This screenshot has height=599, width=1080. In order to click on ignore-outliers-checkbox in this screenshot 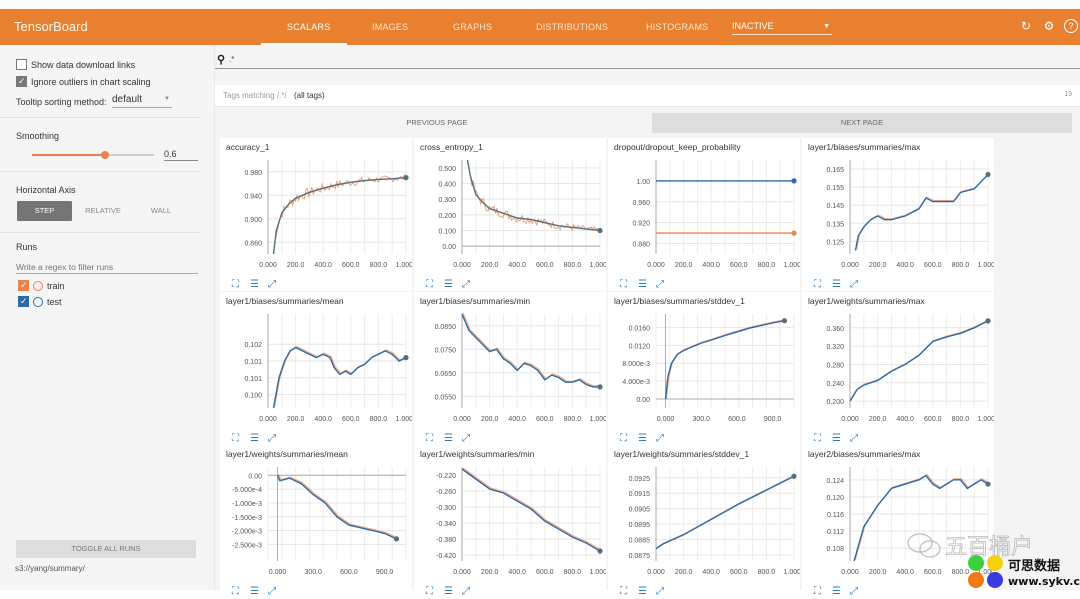, I will do `click(21, 81)`.